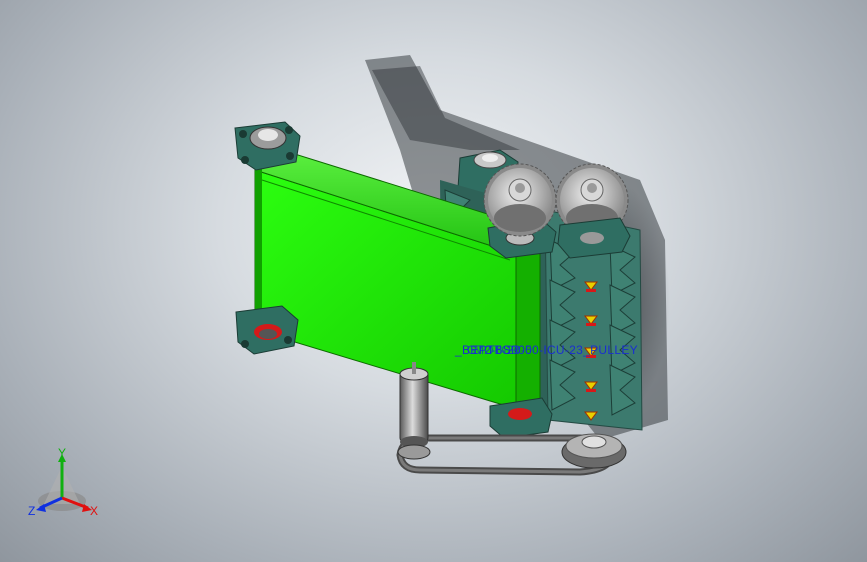 Image resolution: width=867 pixels, height=562 pixels. I want to click on annotation-motor: MOTOR, so click(497, 350).